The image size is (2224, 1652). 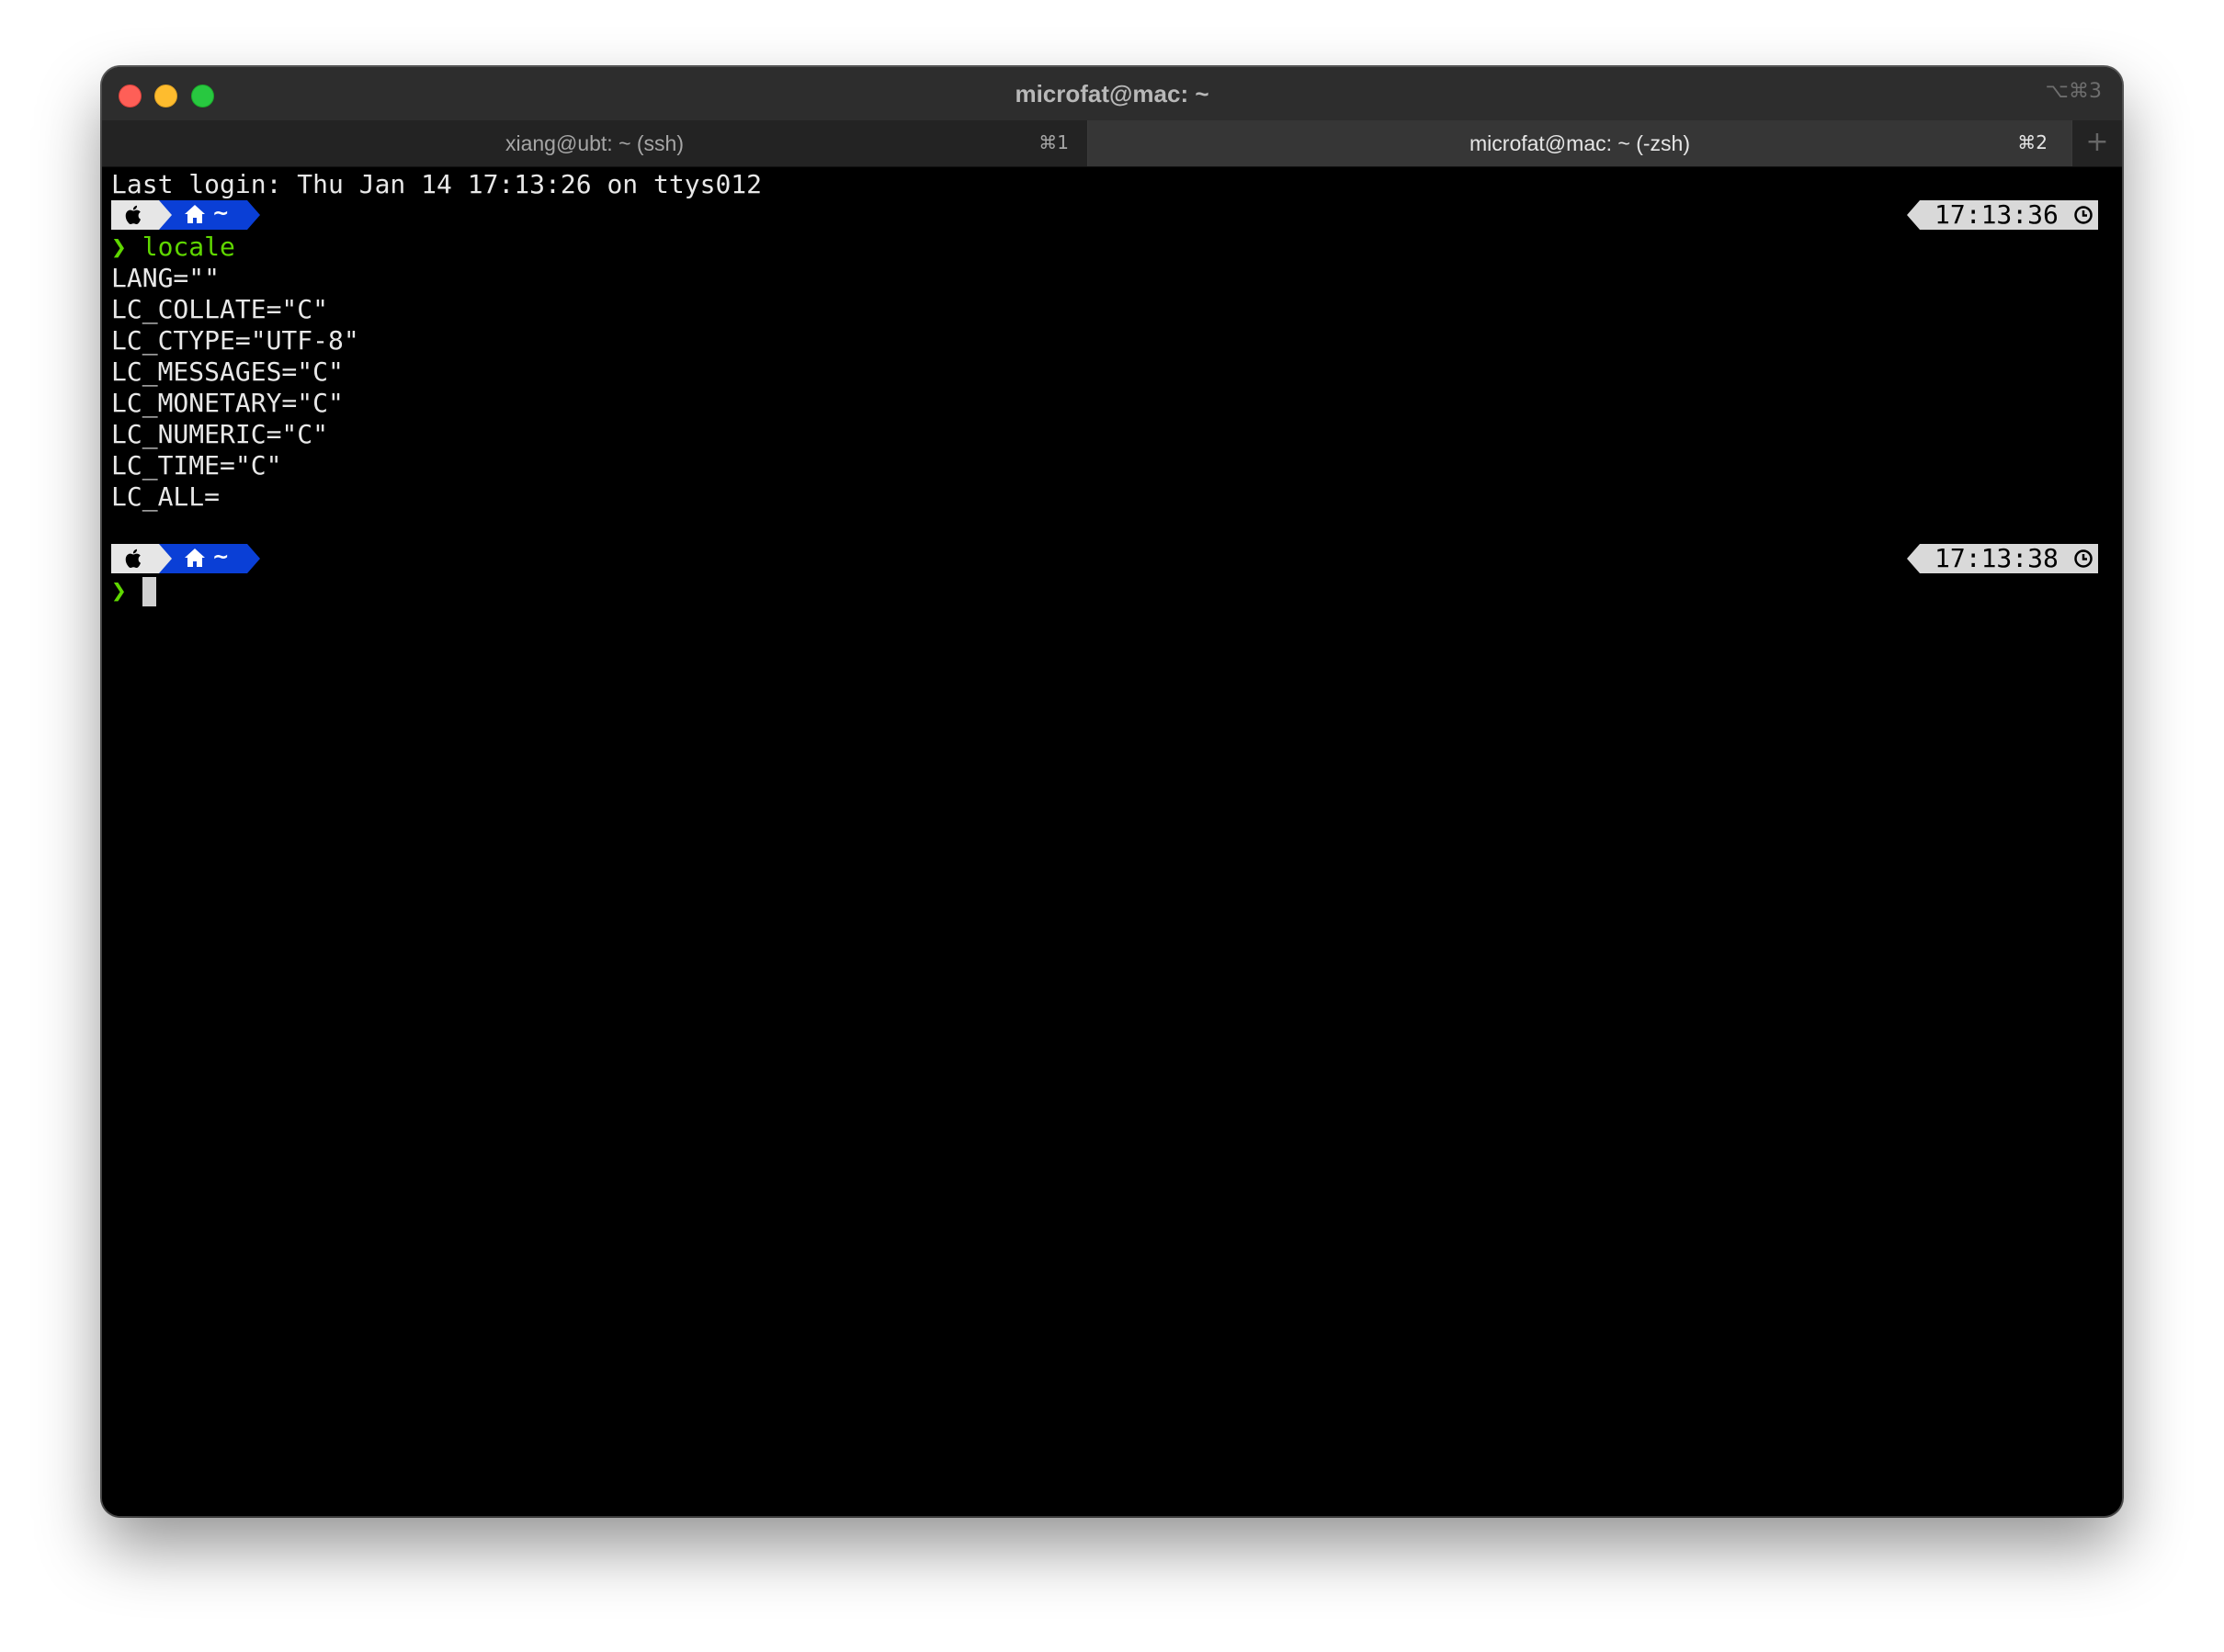 I want to click on tab-shortcut: ⌘1, so click(x=1053, y=142).